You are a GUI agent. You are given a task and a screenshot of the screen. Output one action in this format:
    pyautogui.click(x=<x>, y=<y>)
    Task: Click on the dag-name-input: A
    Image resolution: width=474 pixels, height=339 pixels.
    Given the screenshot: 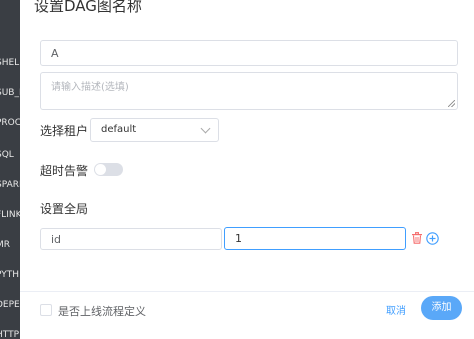 What is the action you would take?
    pyautogui.click(x=249, y=53)
    